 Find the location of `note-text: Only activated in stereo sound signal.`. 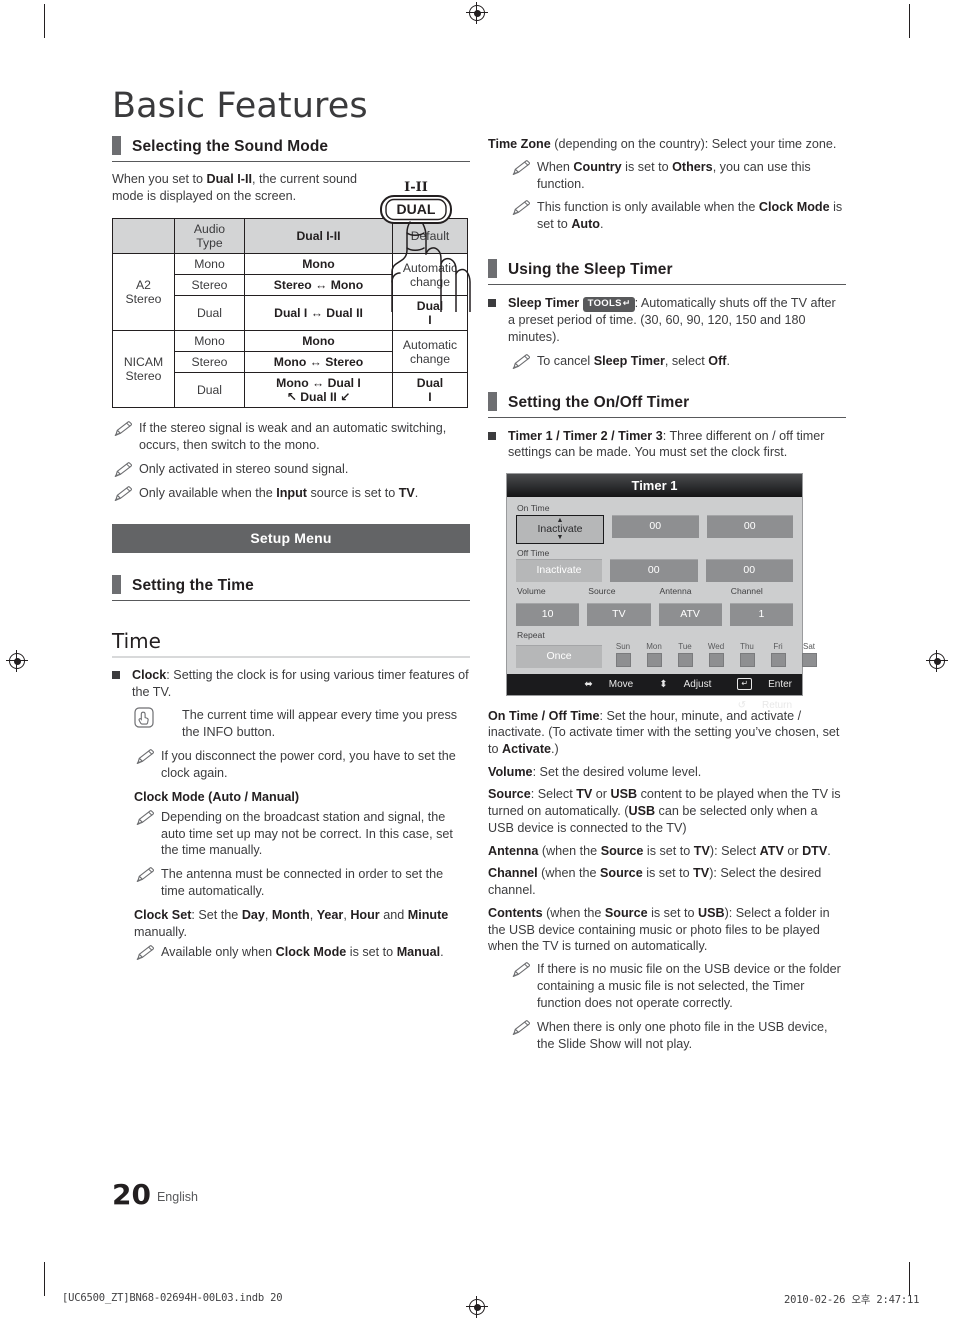

note-text: Only activated in stereo sound signal. is located at coordinates (244, 469).